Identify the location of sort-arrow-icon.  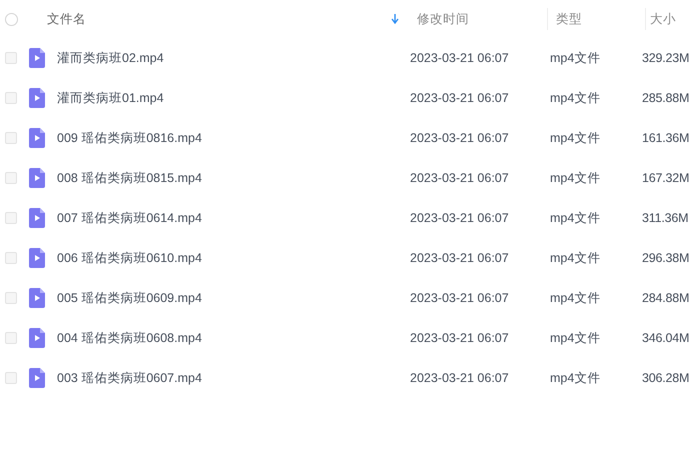
(395, 19).